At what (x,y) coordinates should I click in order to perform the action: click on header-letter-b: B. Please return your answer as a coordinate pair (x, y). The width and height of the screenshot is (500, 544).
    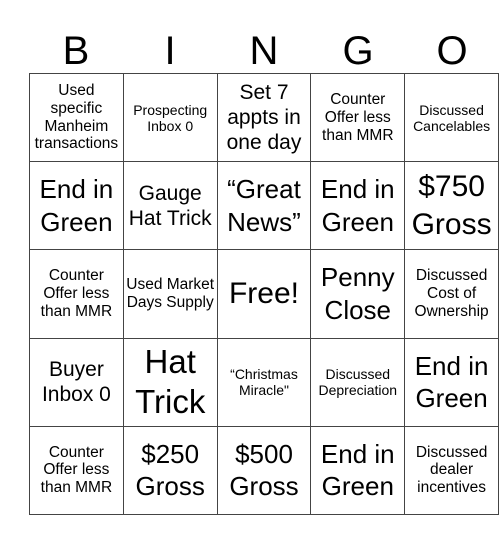
    Looking at the image, I should click on (76, 50).